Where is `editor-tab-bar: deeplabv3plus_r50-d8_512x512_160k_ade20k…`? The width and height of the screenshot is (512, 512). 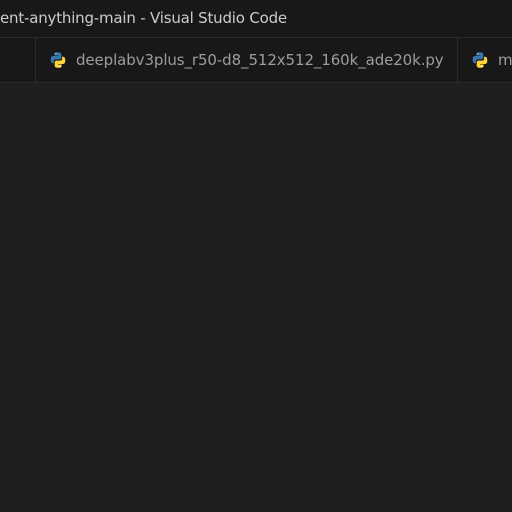
editor-tab-bar: deeplabv3plus_r50-d8_512x512_160k_ade20k… is located at coordinates (256, 60).